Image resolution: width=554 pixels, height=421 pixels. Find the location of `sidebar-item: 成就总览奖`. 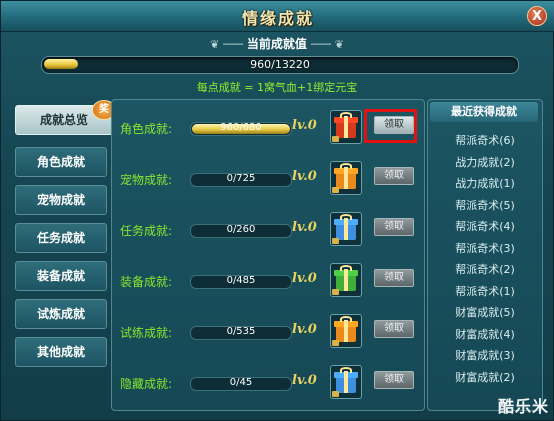

sidebar-item: 成就总览奖 is located at coordinates (65, 117).